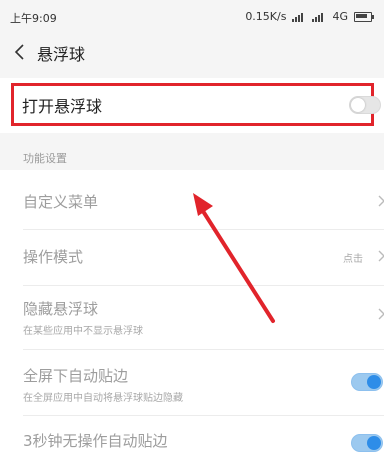  What do you see at coordinates (45, 158) in the screenshot?
I see `section-title: 功能设置` at bounding box center [45, 158].